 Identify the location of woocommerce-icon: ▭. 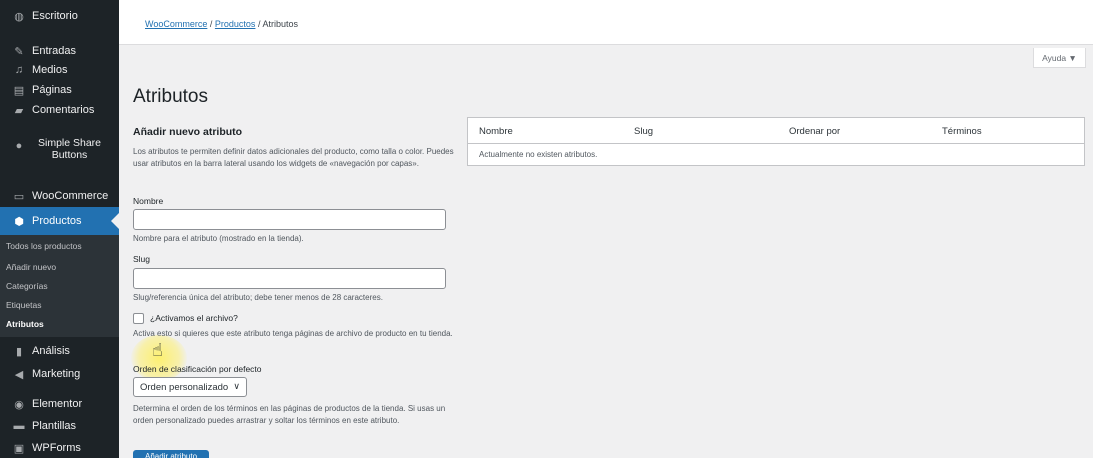
(19, 196).